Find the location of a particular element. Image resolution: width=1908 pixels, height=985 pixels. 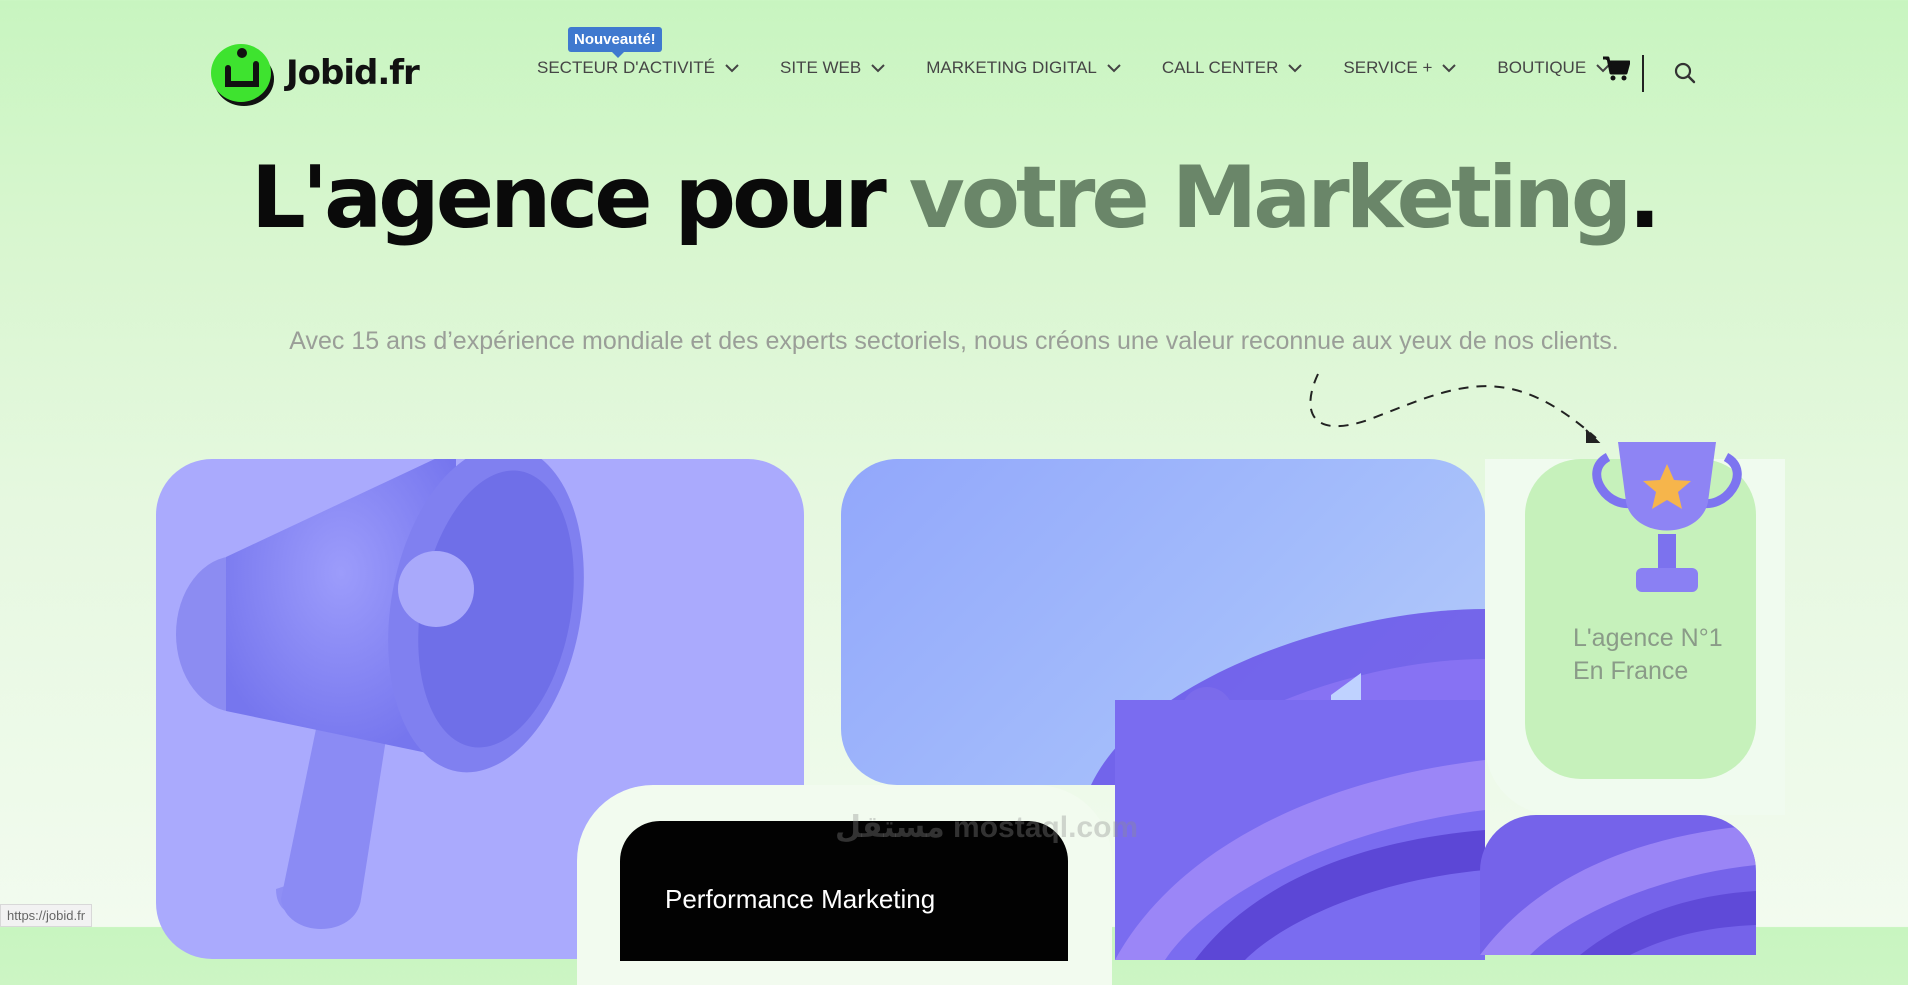

nav-item-service-plus: SERVICE + is located at coordinates (1400, 68).